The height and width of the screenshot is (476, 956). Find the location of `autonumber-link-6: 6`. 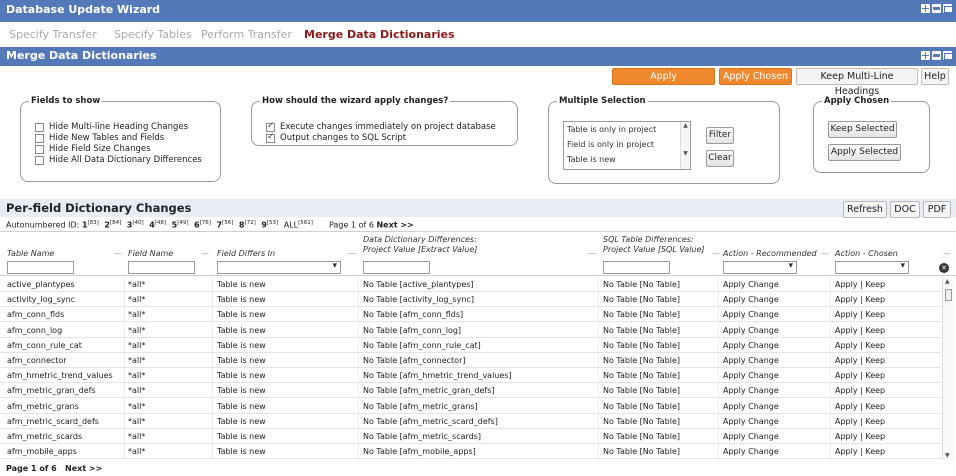

autonumber-link-6: 6 is located at coordinates (197, 225).